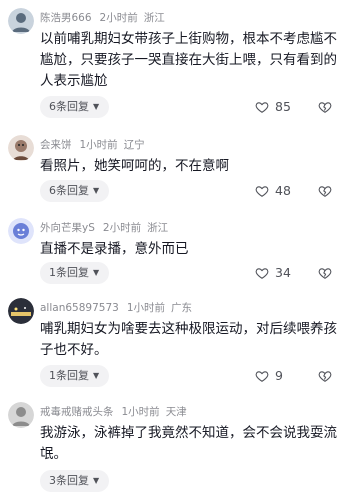  I want to click on like-button: 48, so click(273, 191).